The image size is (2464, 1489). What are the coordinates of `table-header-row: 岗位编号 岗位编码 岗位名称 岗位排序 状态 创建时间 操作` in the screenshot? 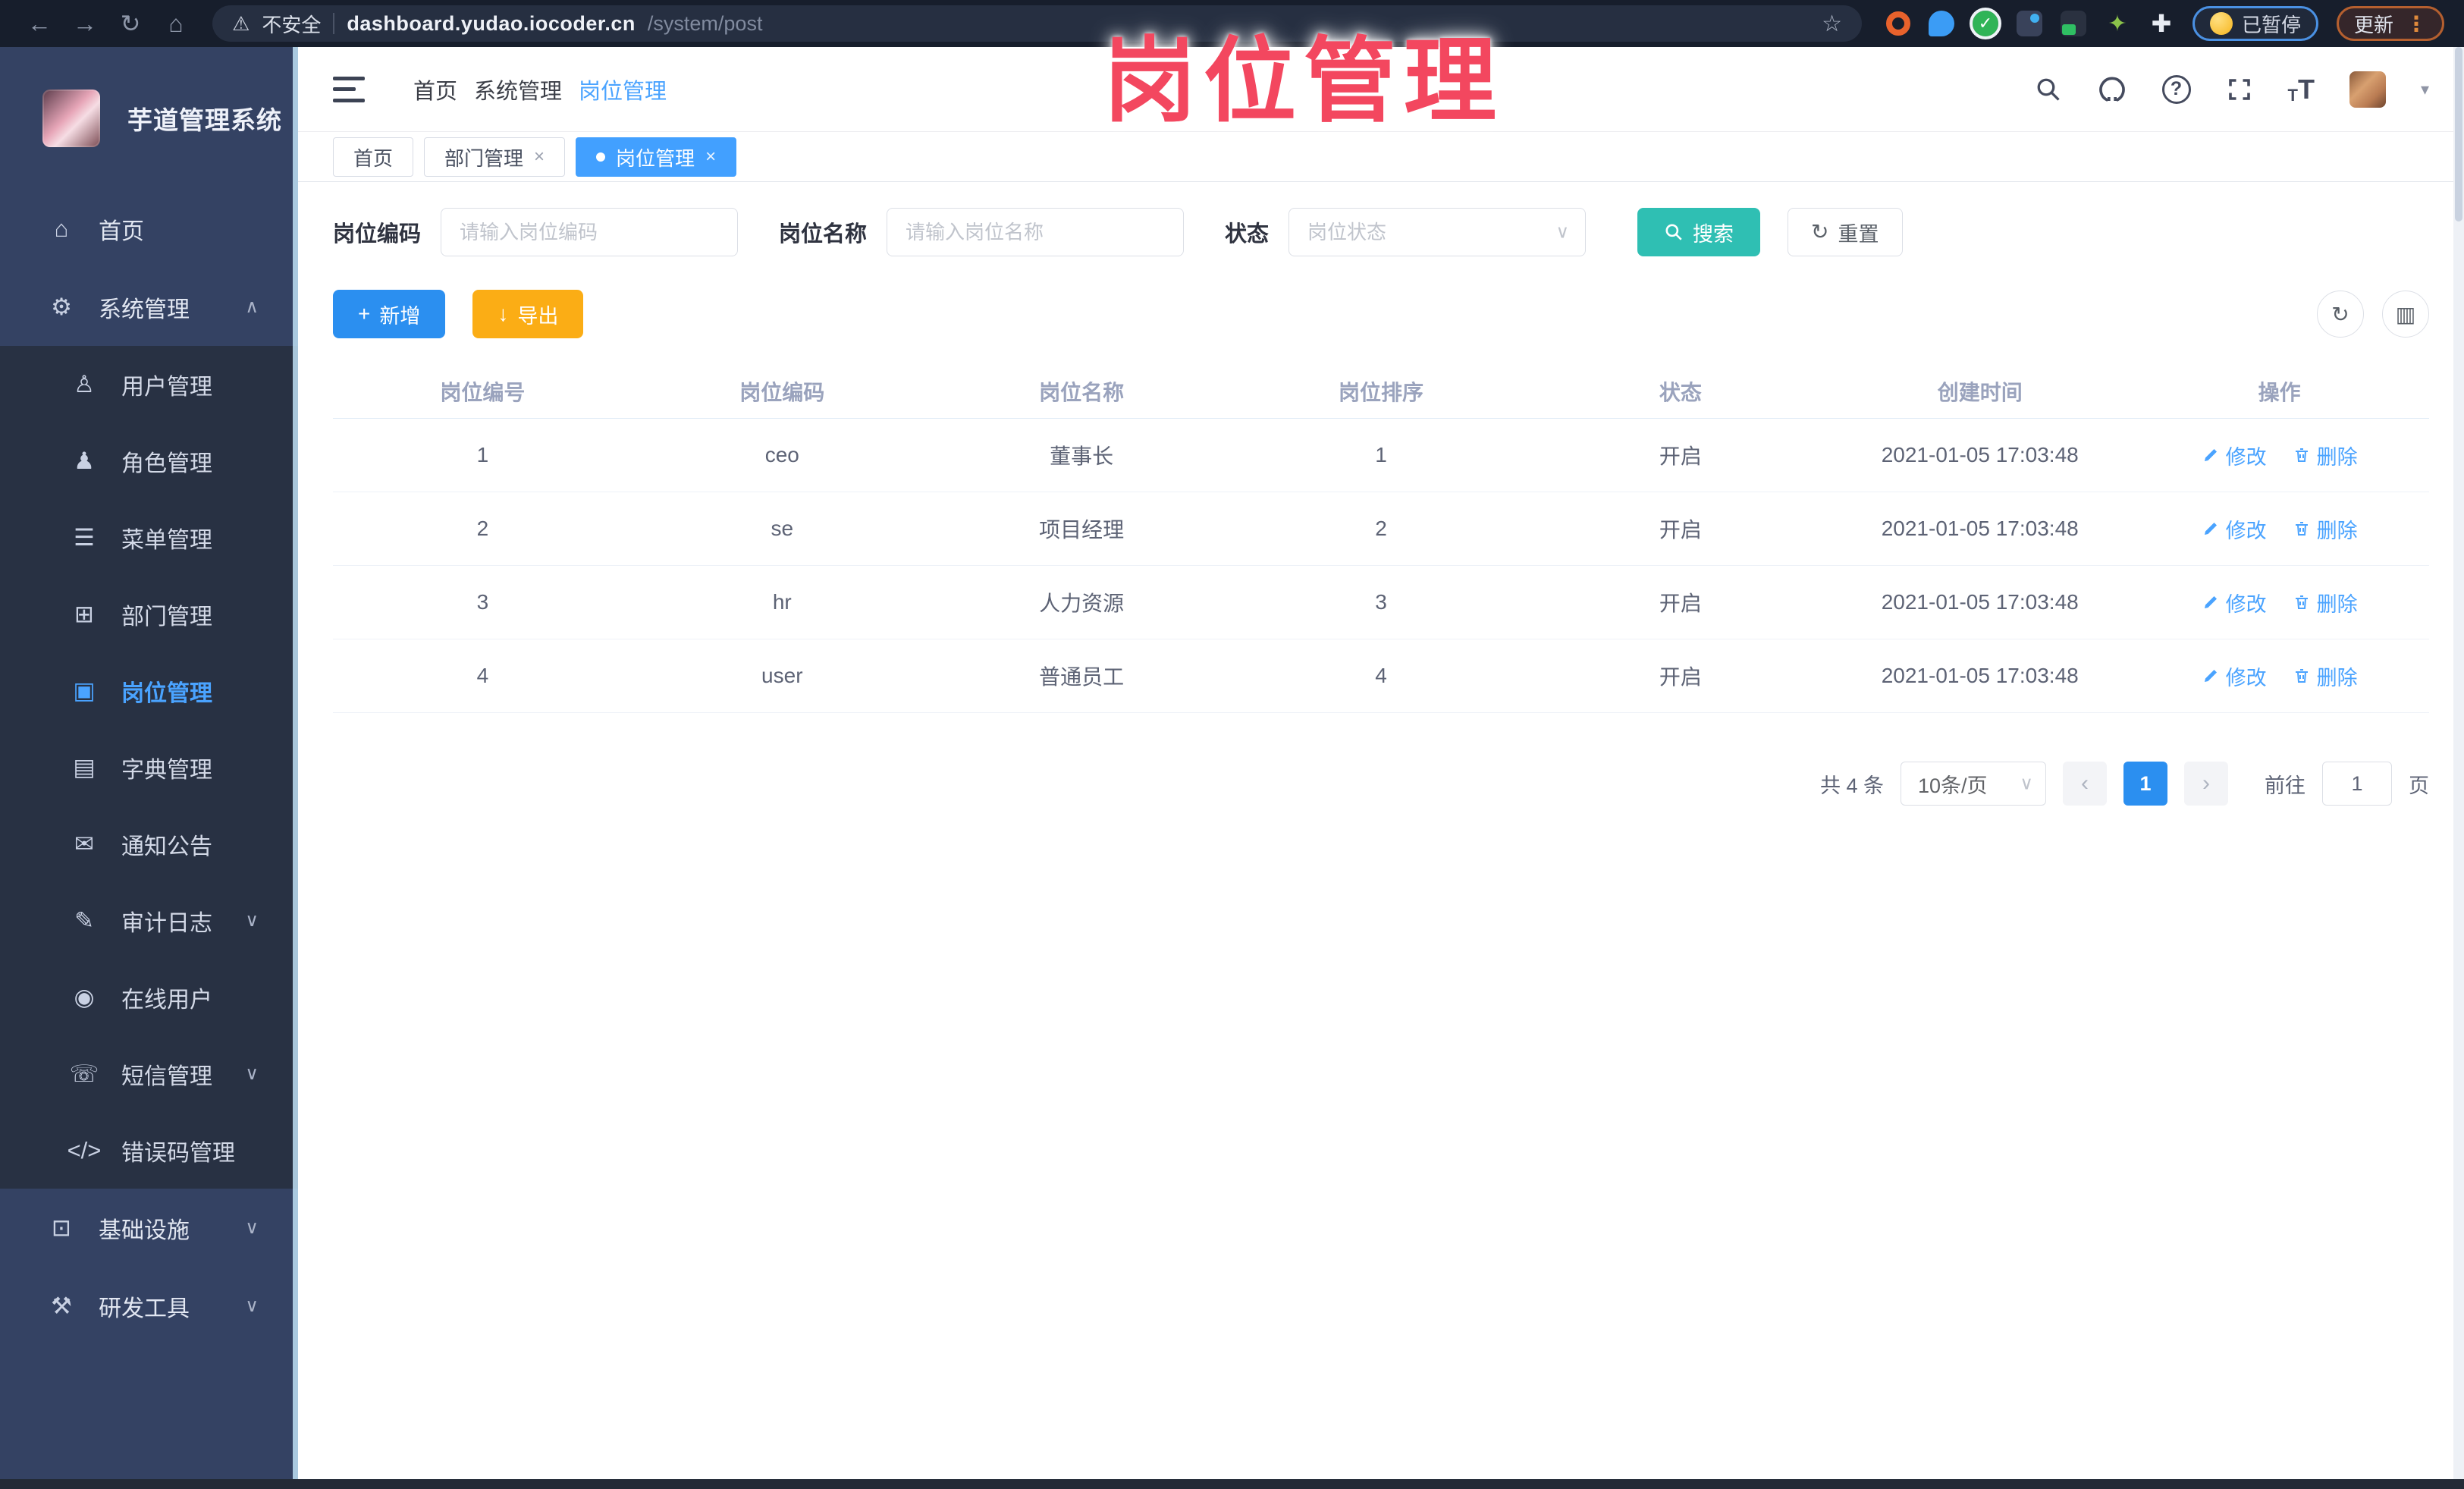 It's located at (1381, 391).